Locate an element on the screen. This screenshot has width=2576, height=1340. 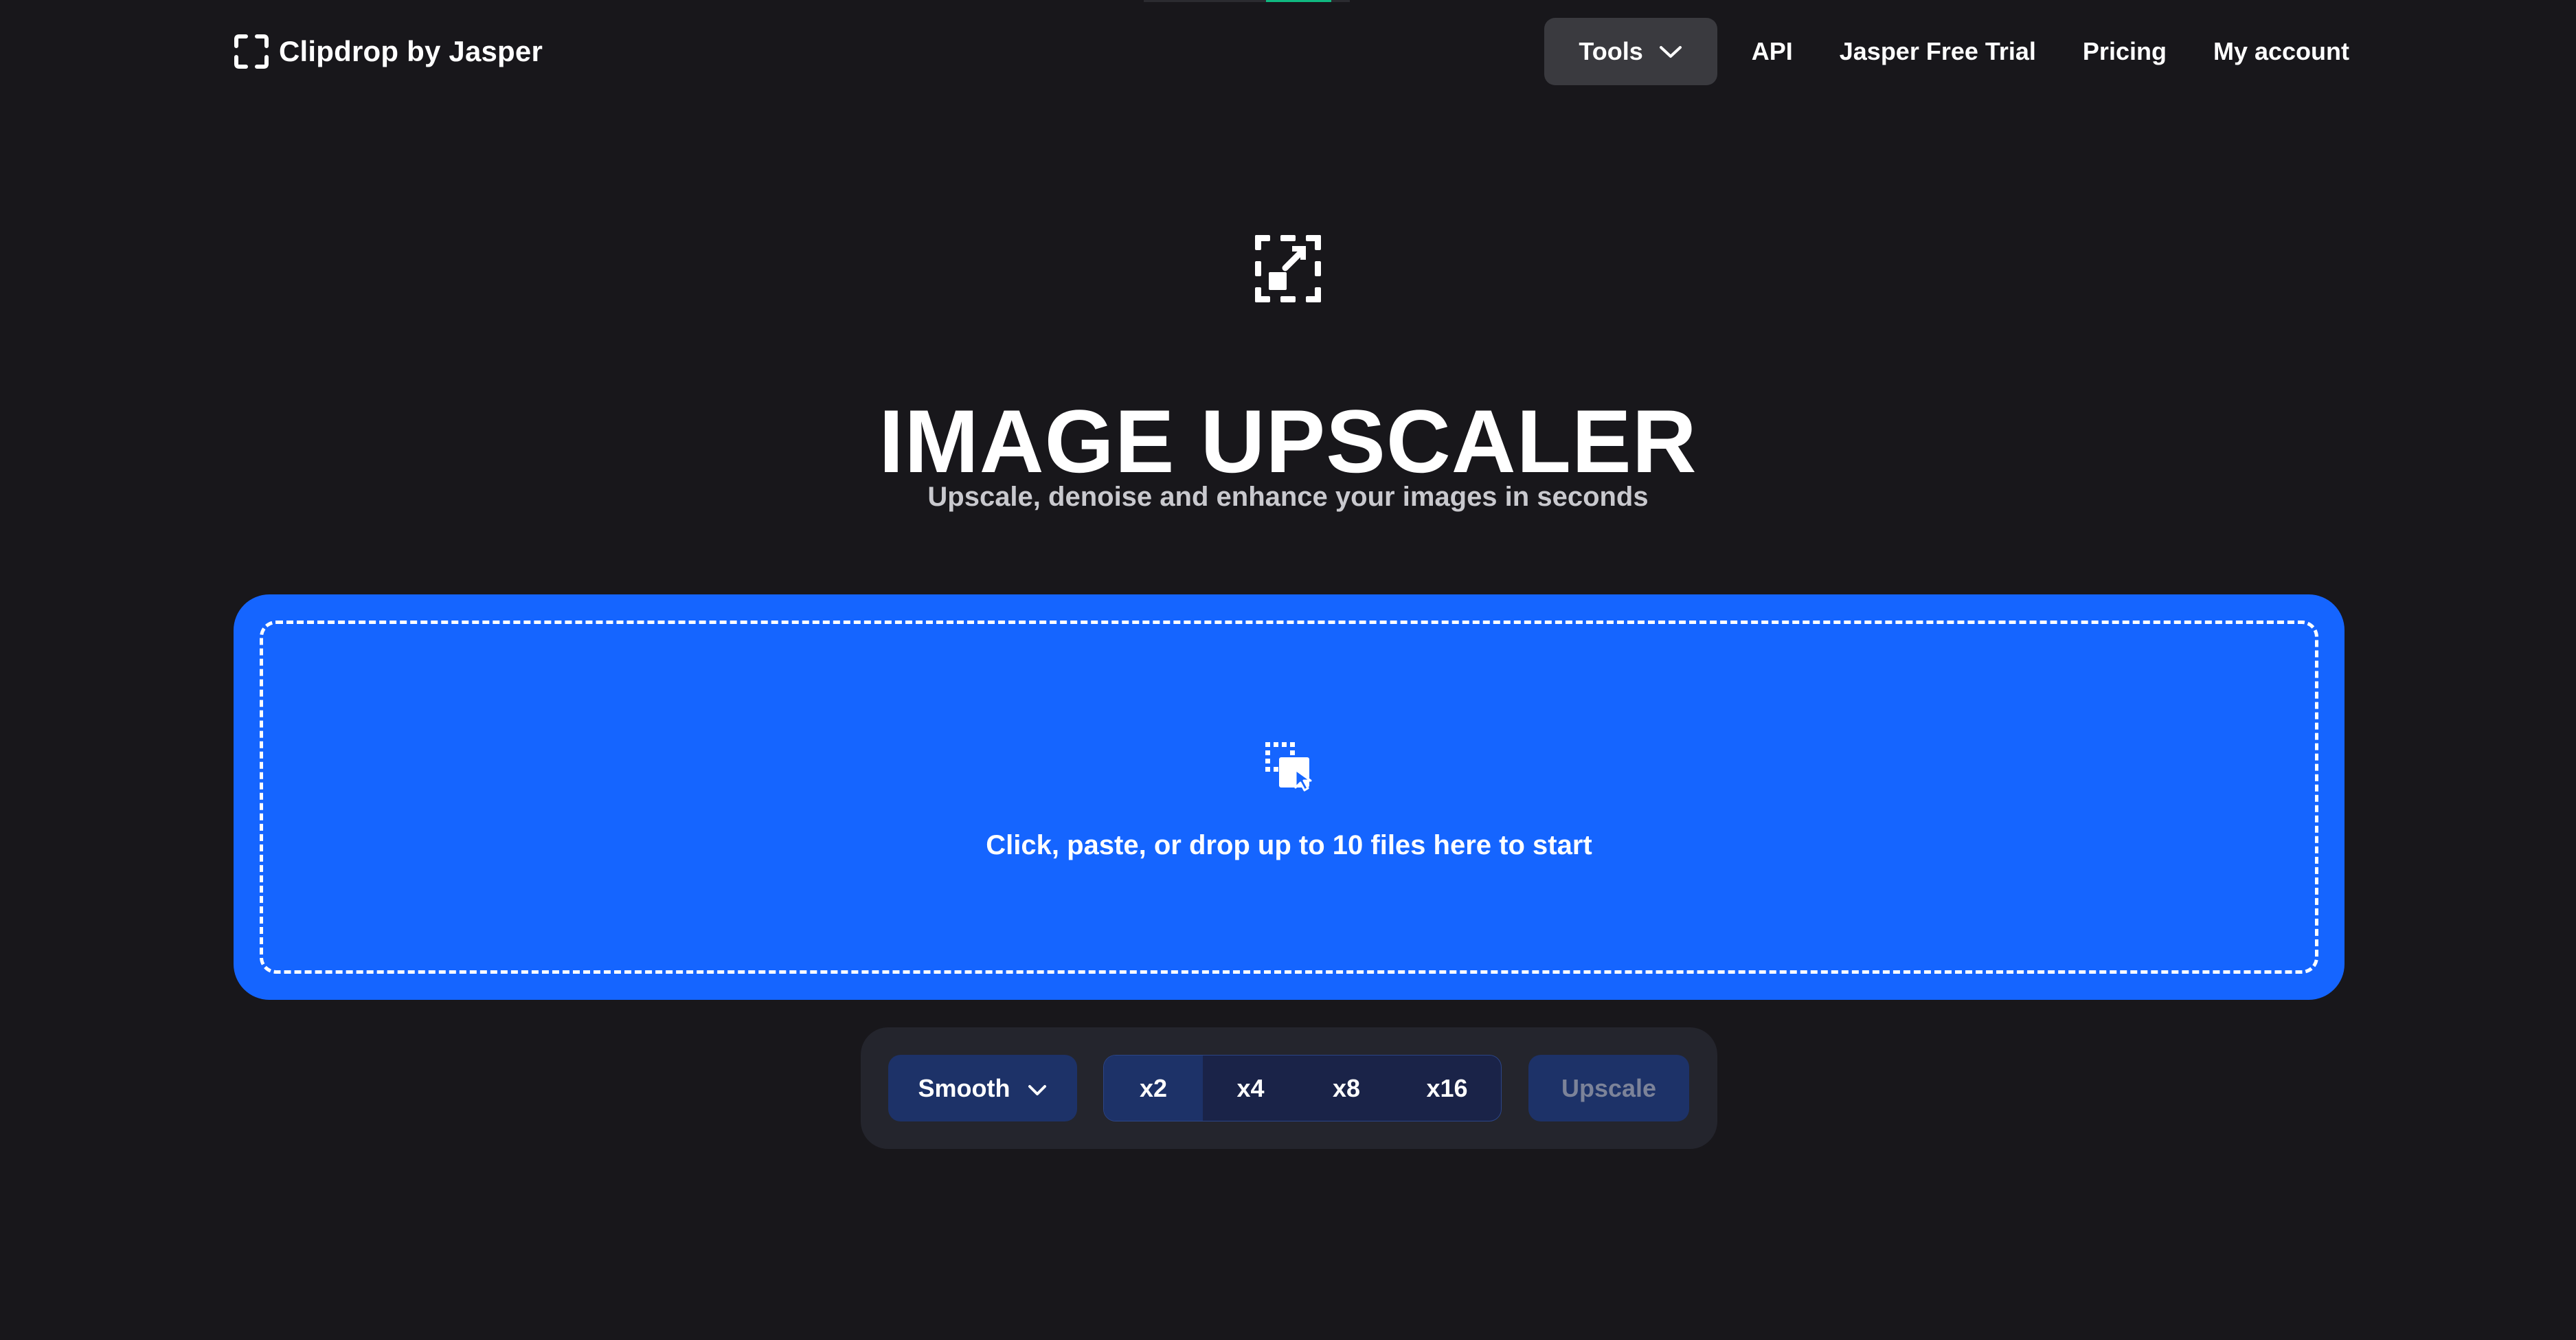
scale-button-x16: x16 is located at coordinates (1447, 1089).